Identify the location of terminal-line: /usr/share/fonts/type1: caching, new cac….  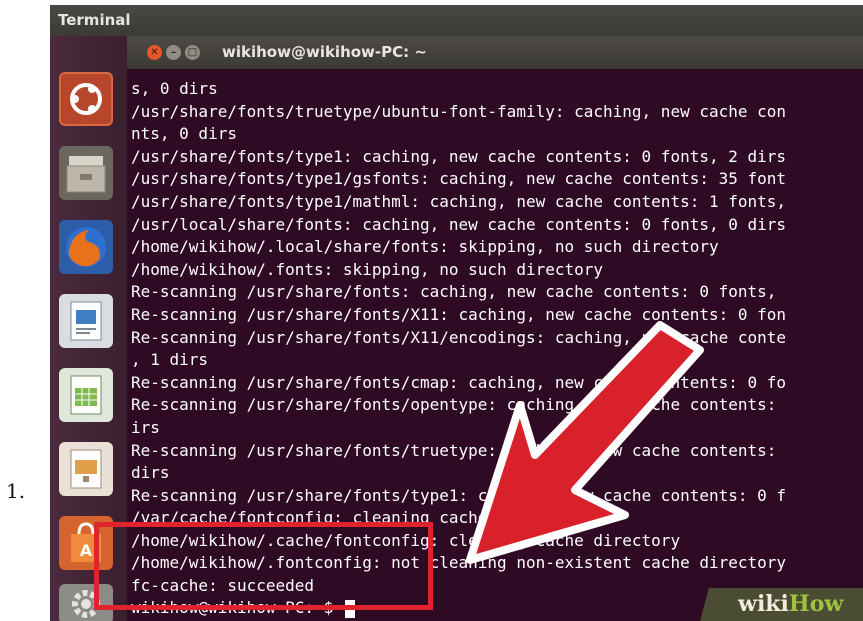
(459, 156).